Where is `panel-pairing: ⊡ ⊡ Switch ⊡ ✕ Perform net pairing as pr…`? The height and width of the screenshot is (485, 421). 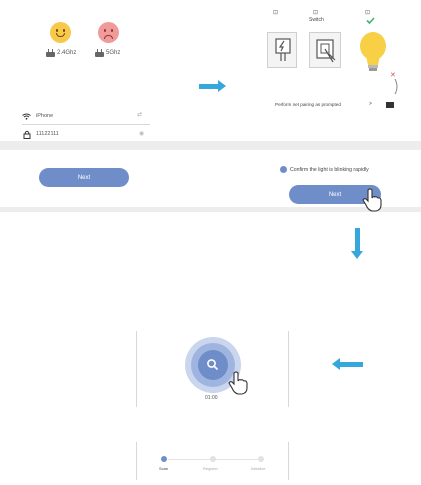 panel-pairing: ⊡ ⊡ Switch ⊡ ✕ Perform net pairing as pr… is located at coordinates (330, 72).